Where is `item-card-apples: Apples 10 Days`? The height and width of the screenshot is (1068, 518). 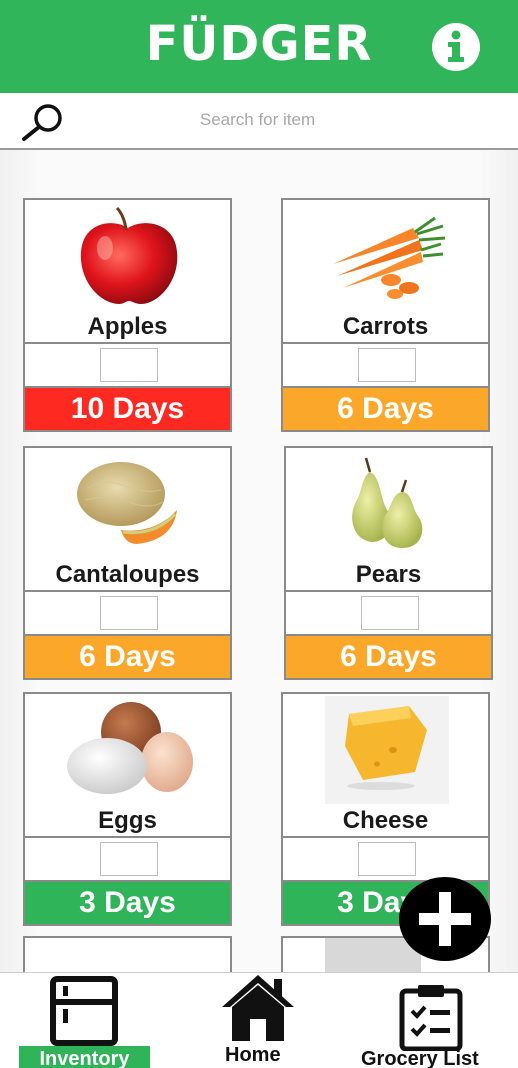
item-card-apples: Apples 10 Days is located at coordinates (127, 315).